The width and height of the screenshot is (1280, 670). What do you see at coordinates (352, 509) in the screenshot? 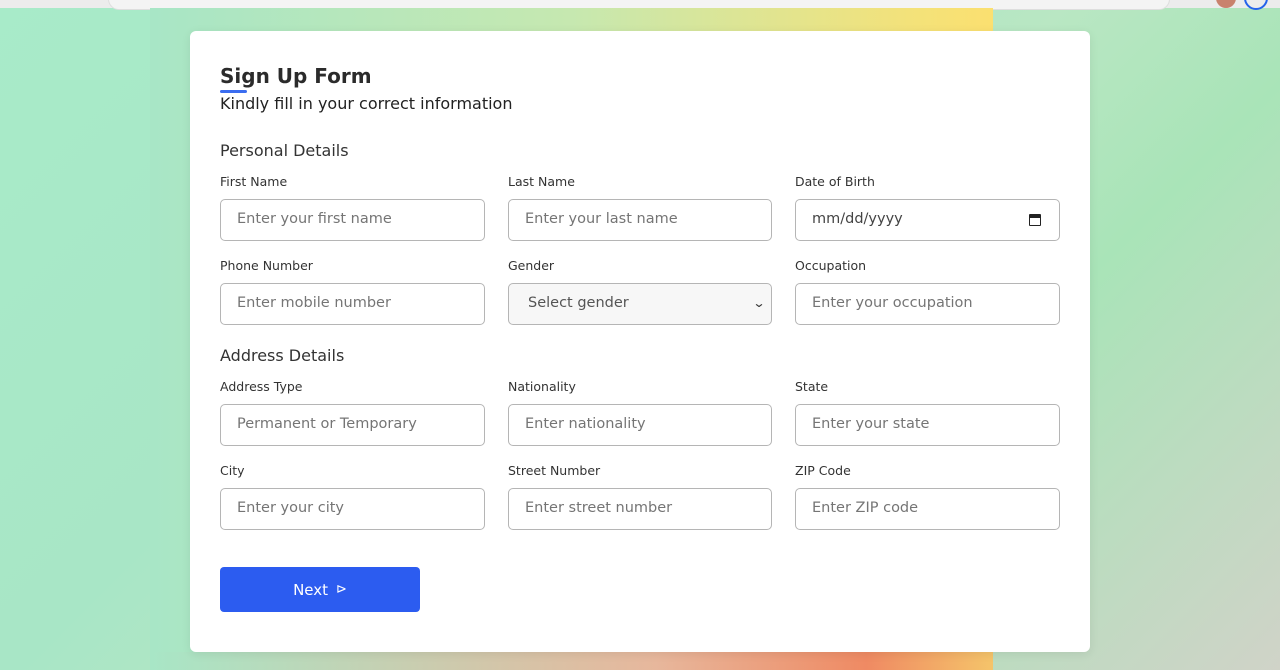
I see `city-input: Enter your city` at bounding box center [352, 509].